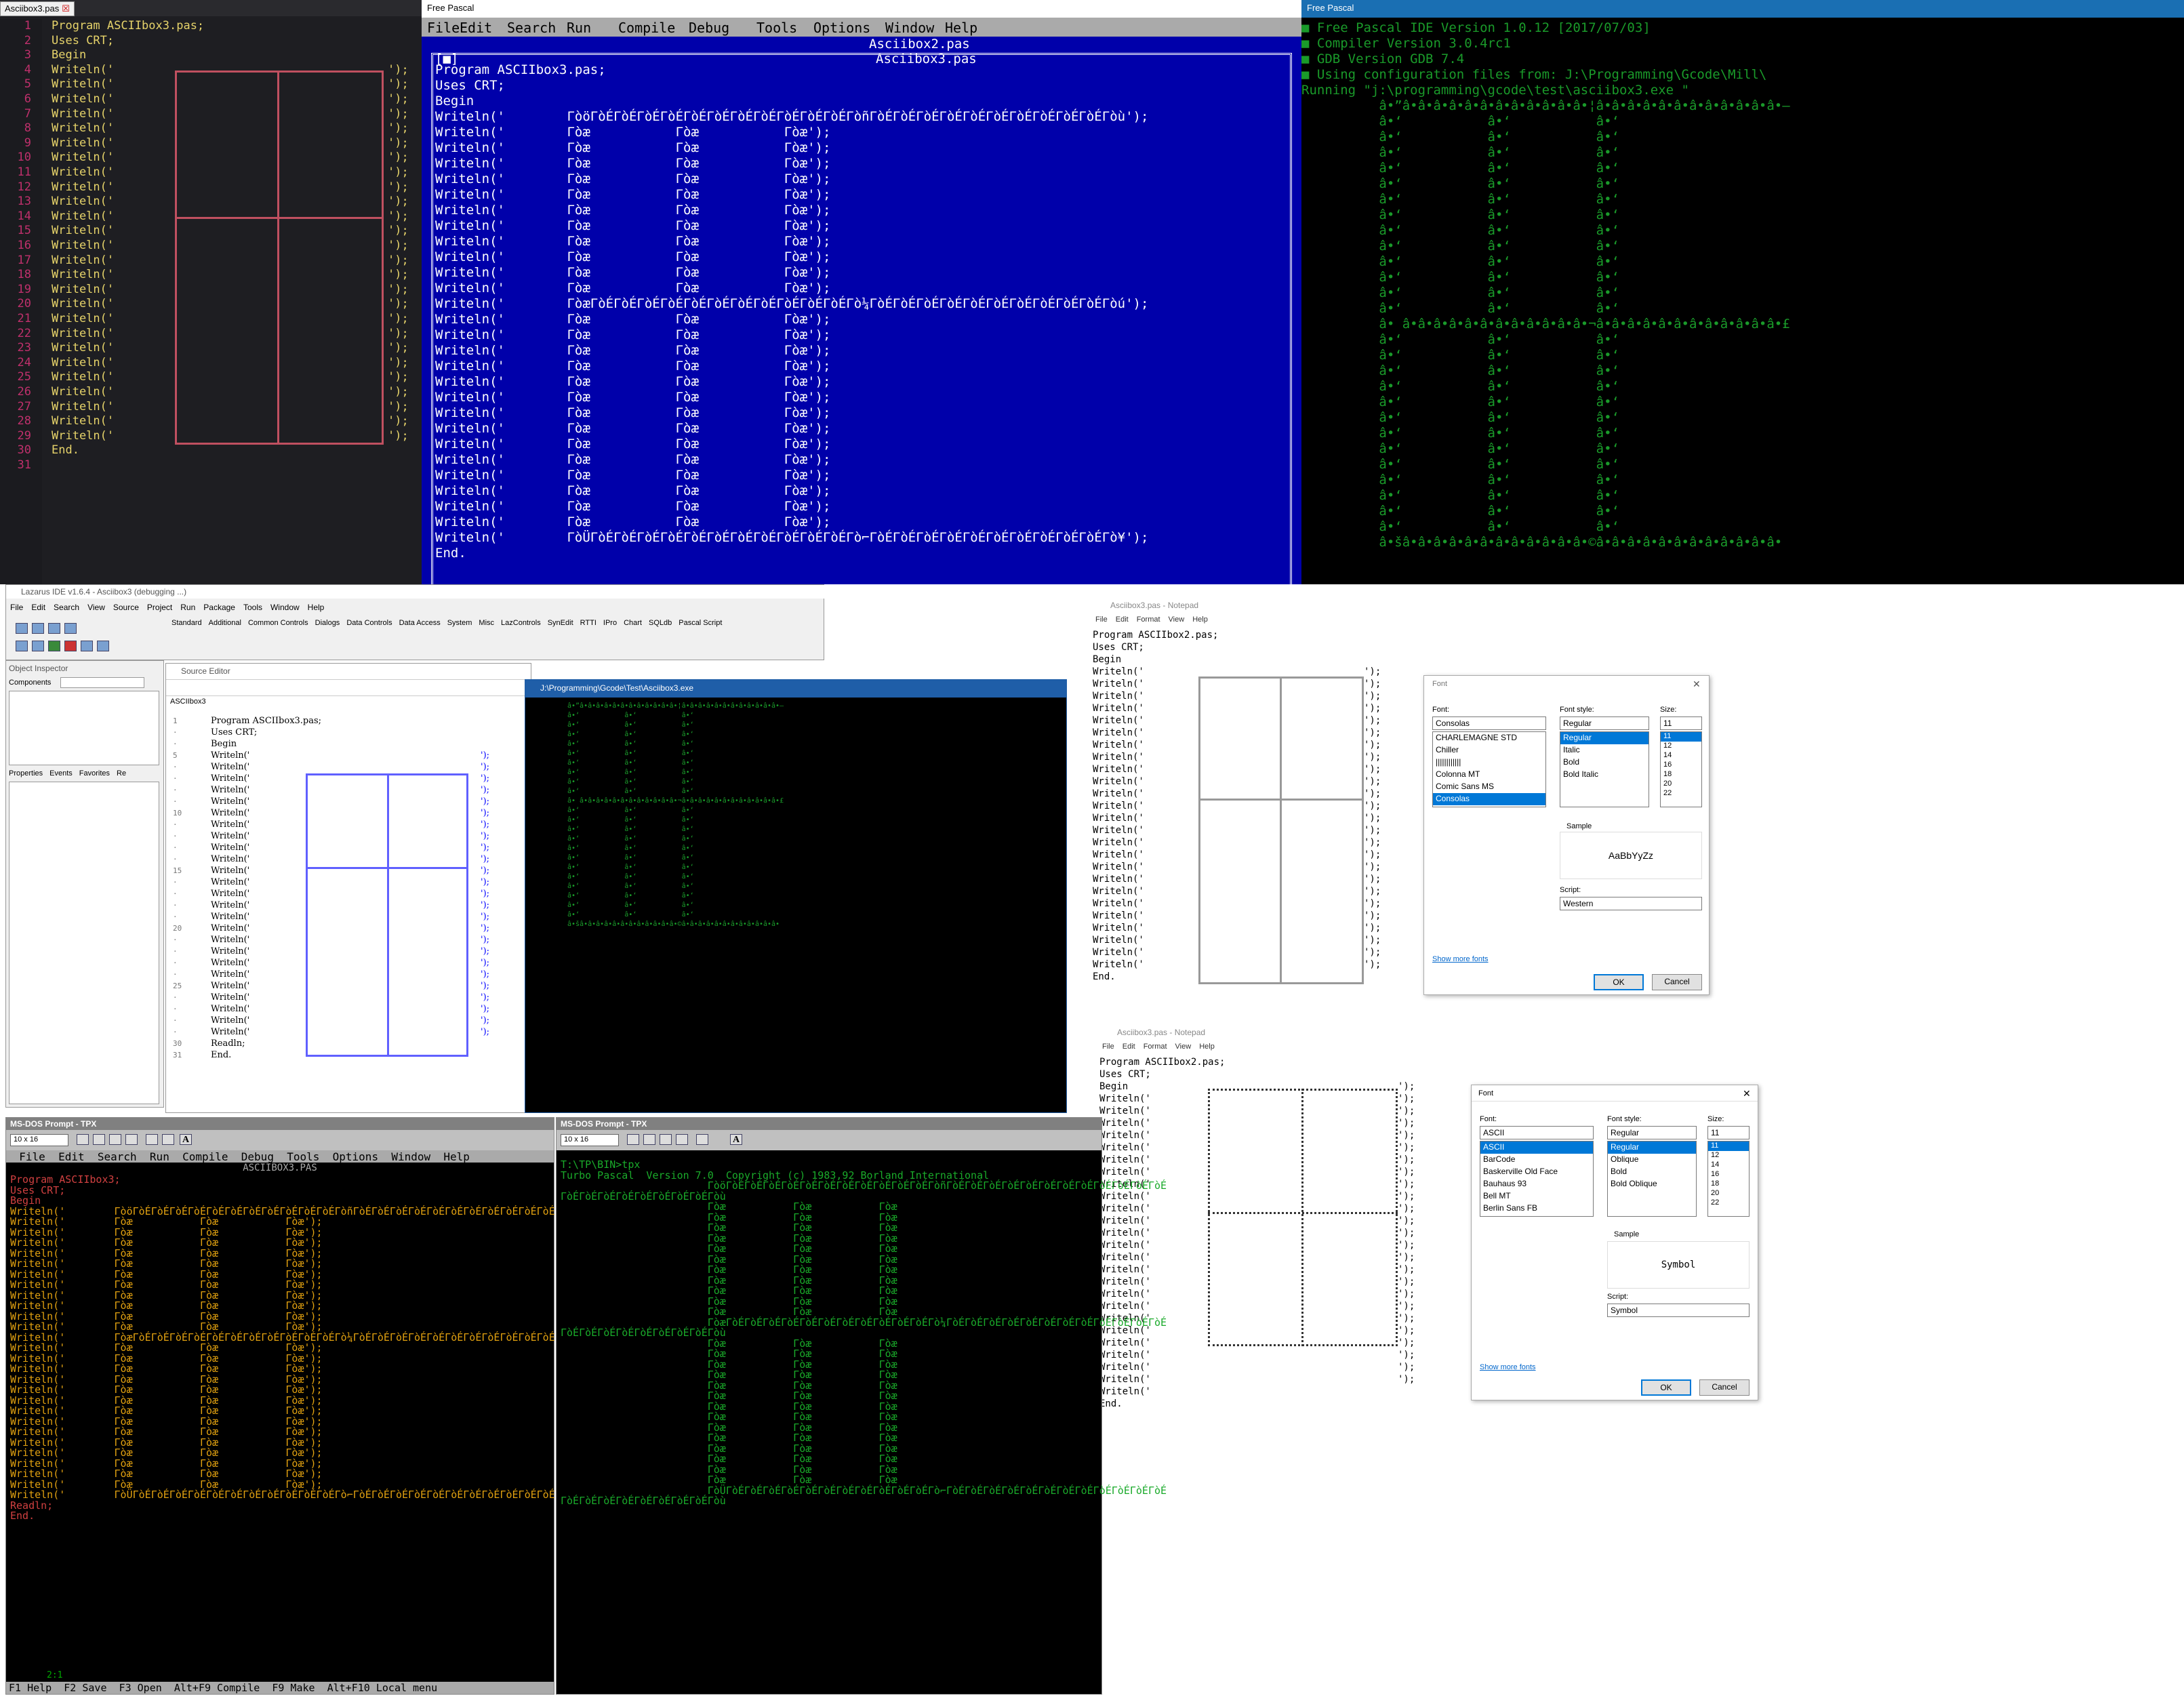 This screenshot has height=1696, width=2184. I want to click on new-file-icon, so click(22, 628).